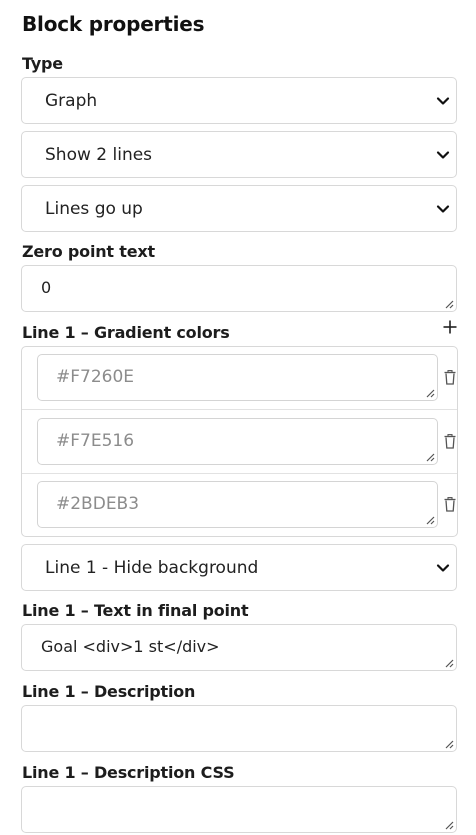 The height and width of the screenshot is (835, 476). Describe the element at coordinates (109, 691) in the screenshot. I see `description-label: Line 1 – Description` at that location.